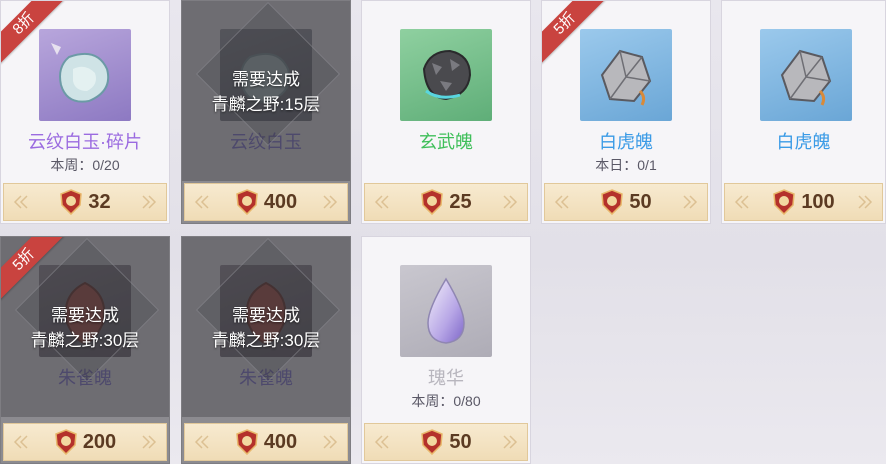  I want to click on essence-drop-icon, so click(446, 311).